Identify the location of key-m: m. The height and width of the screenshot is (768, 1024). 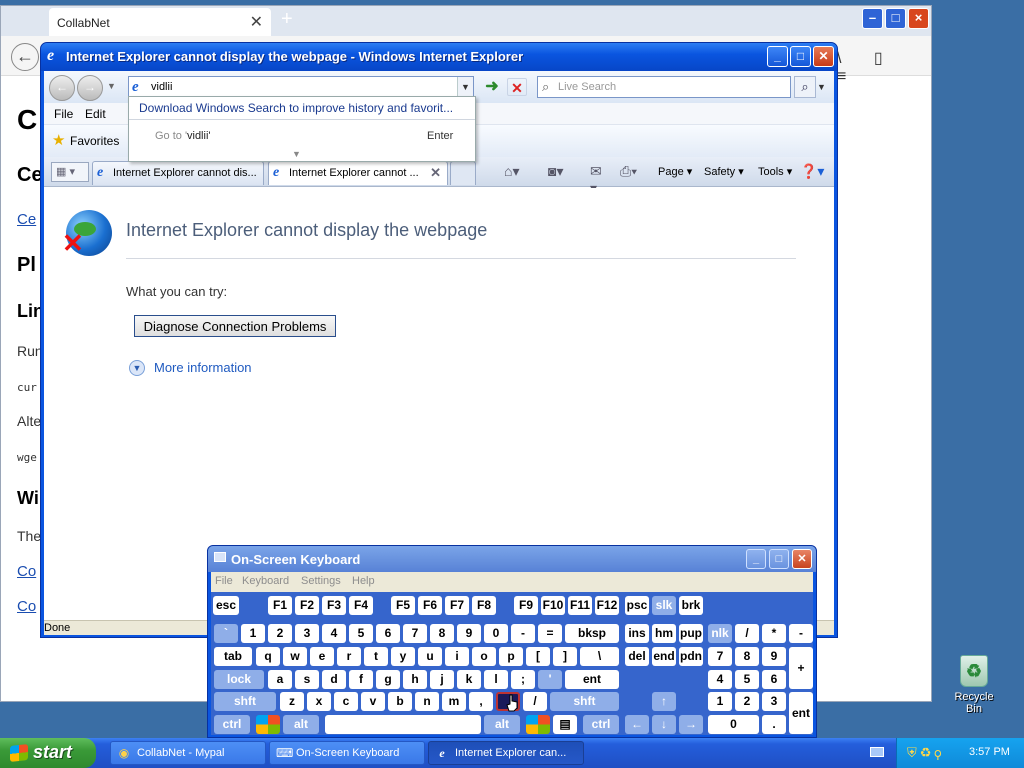
(454, 701).